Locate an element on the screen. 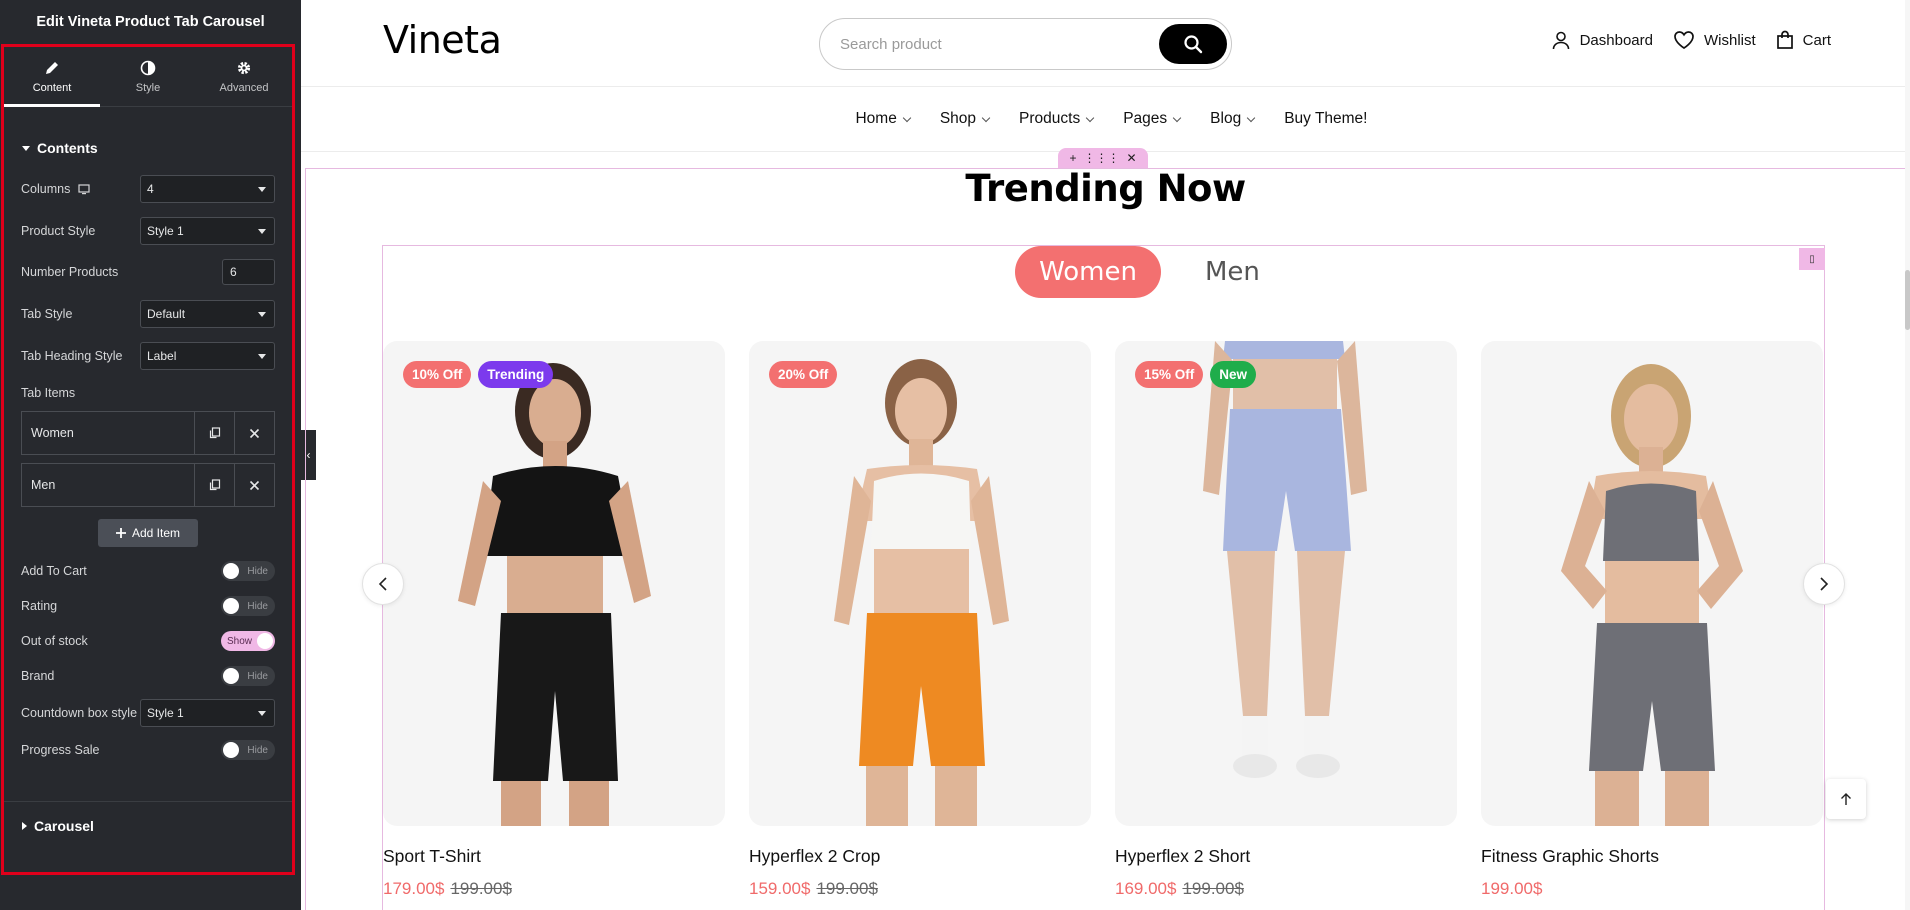 This screenshot has width=1910, height=910. add-section-icon: + is located at coordinates (1072, 158).